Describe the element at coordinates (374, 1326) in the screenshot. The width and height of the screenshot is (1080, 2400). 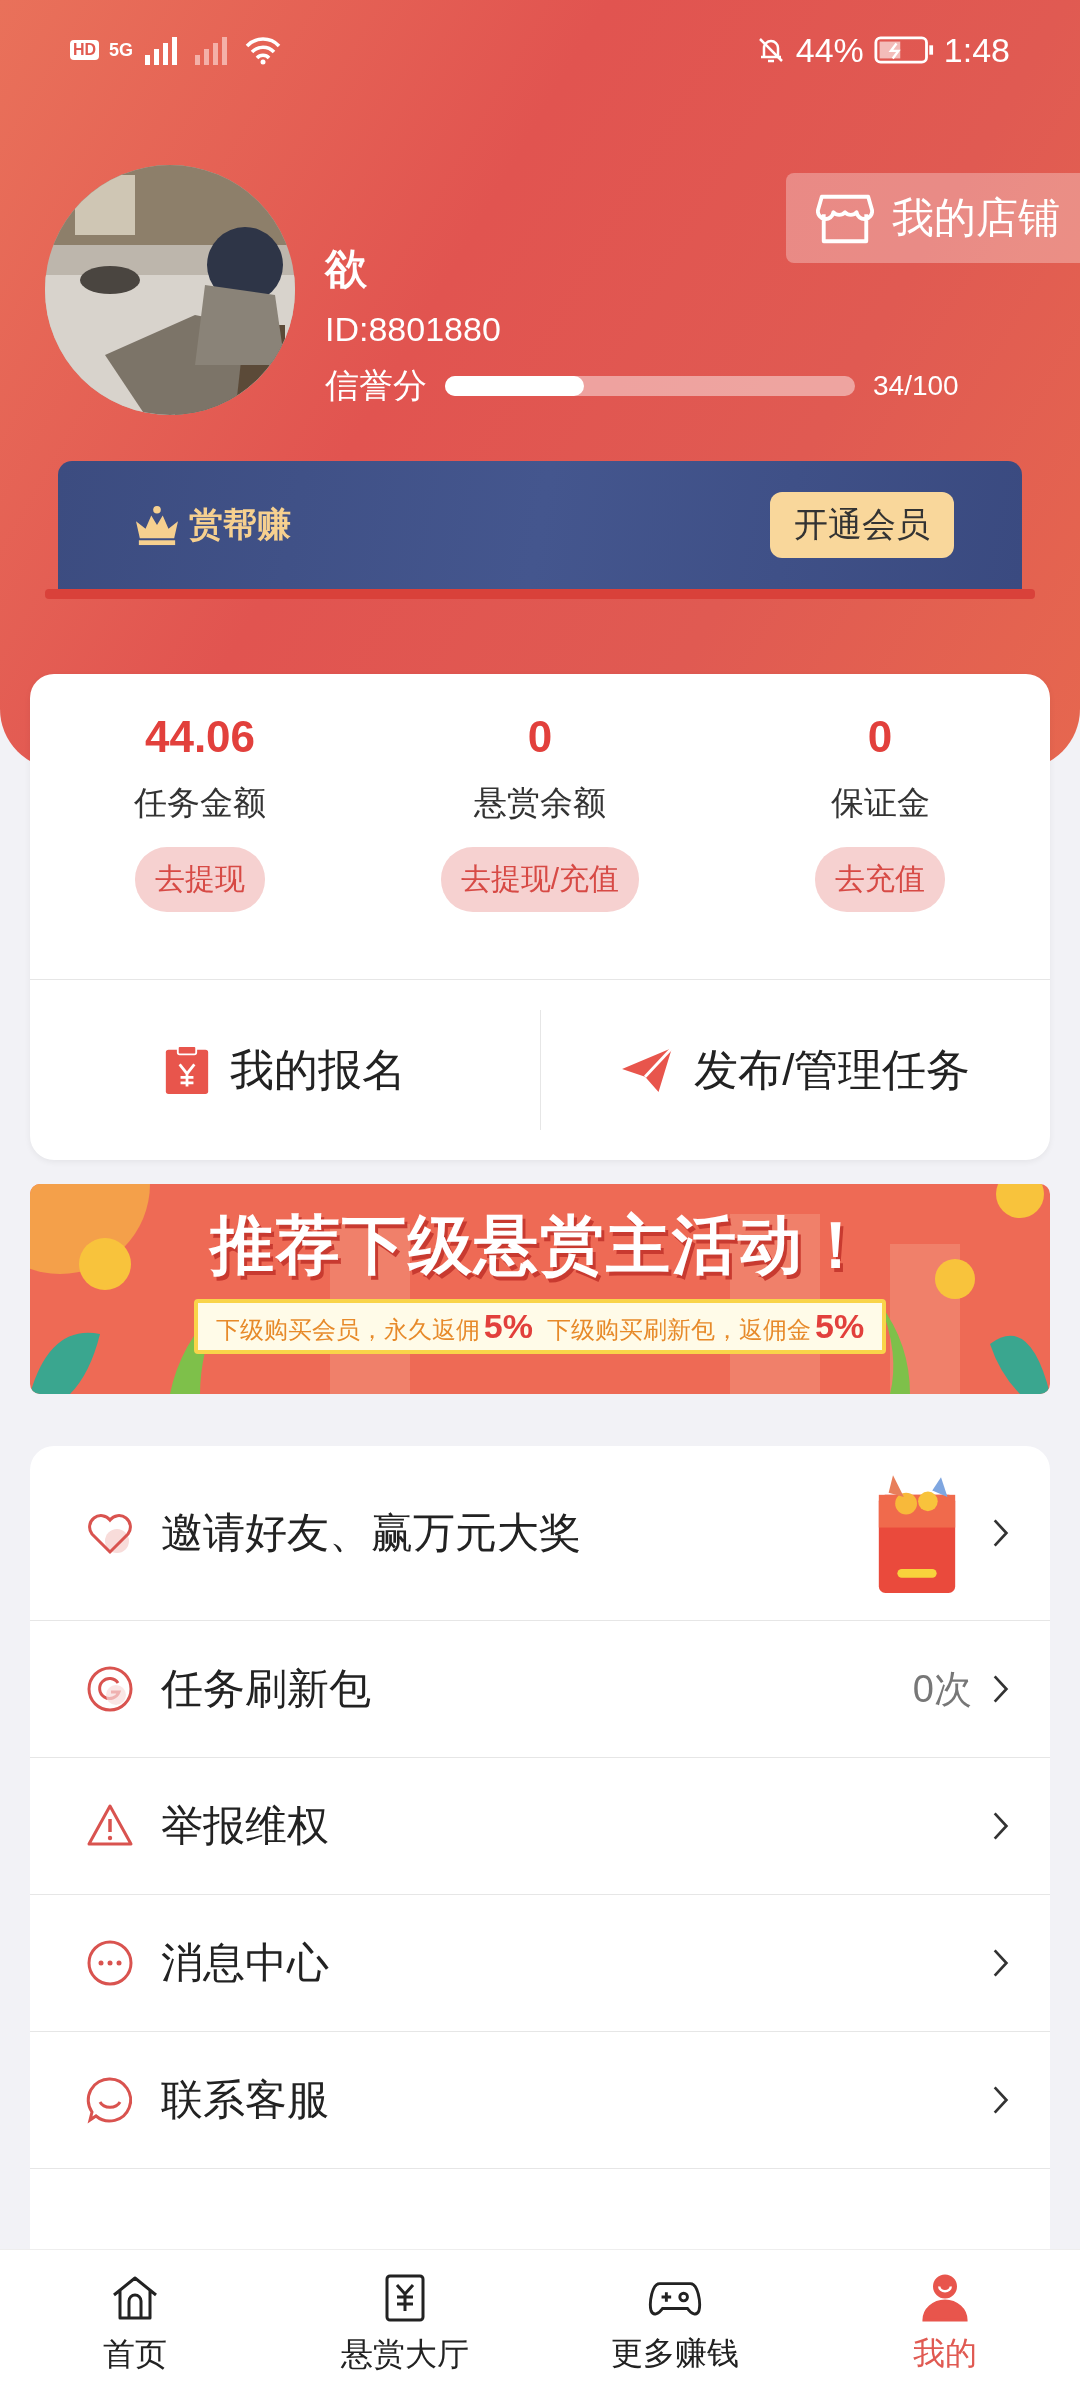
I see `banner-offer: 下级购买会员，永久返佣 5%` at that location.